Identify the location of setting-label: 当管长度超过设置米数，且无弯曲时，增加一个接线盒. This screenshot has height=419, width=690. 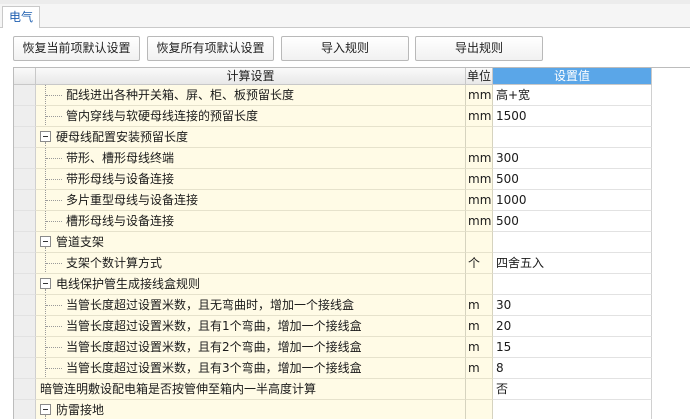
(210, 305).